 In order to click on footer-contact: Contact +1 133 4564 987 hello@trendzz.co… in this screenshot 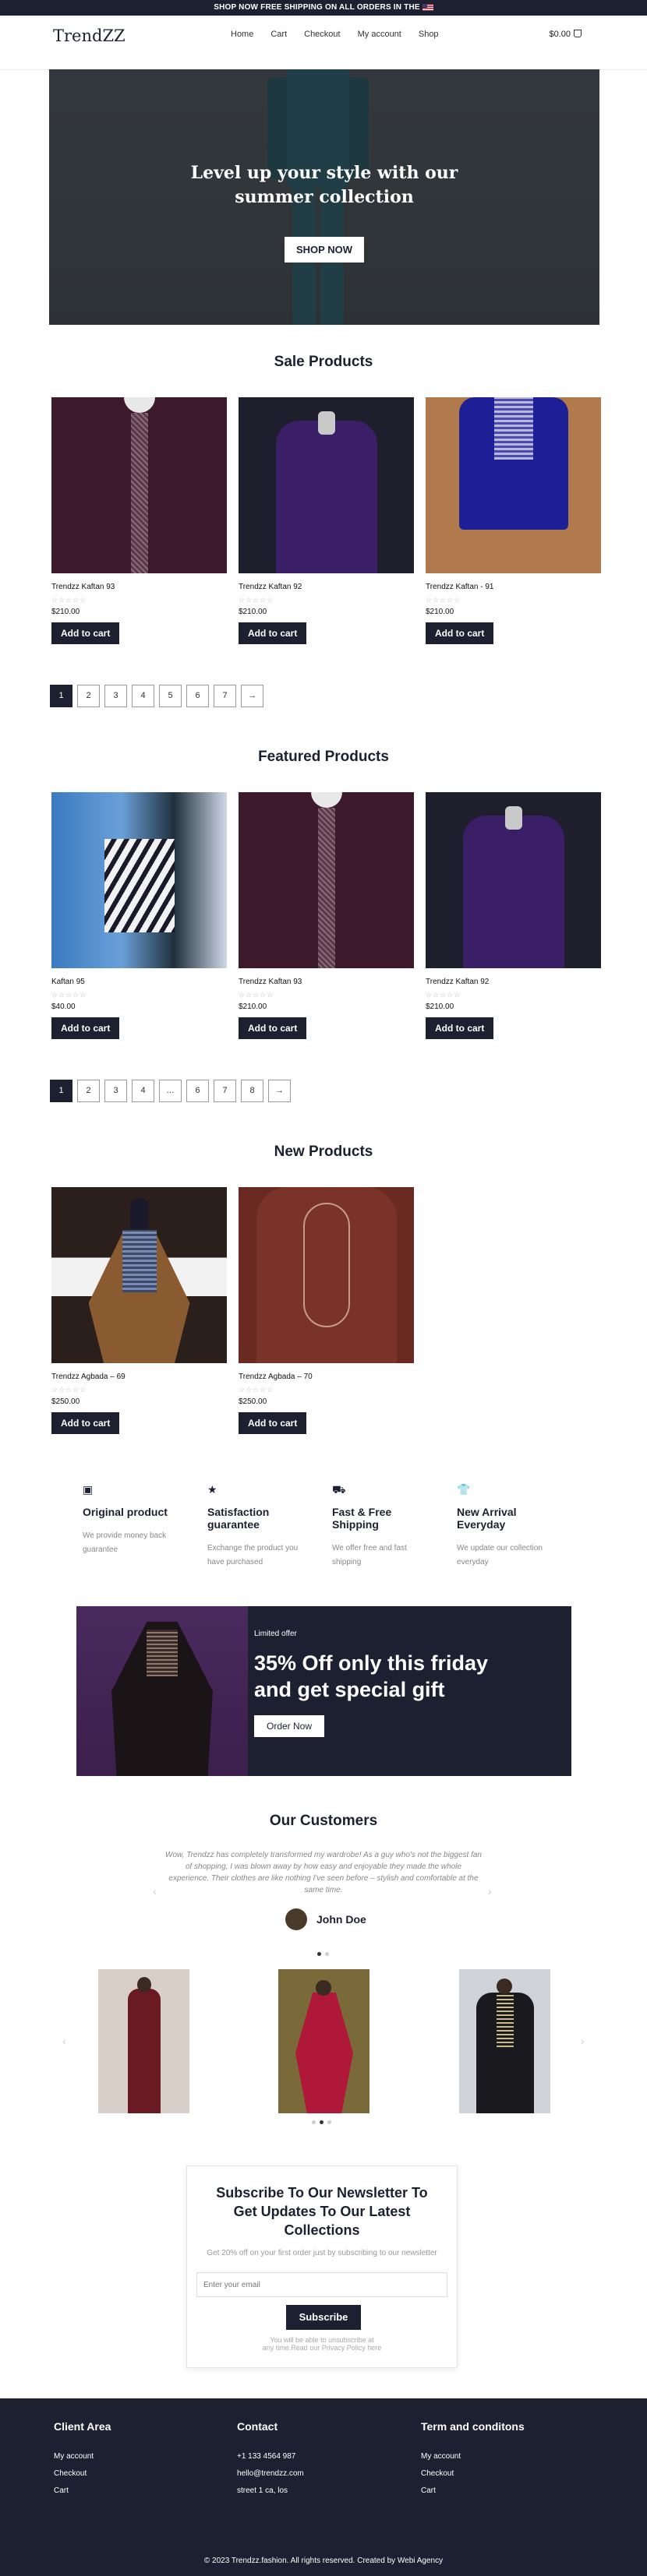, I will do `click(270, 2458)`.